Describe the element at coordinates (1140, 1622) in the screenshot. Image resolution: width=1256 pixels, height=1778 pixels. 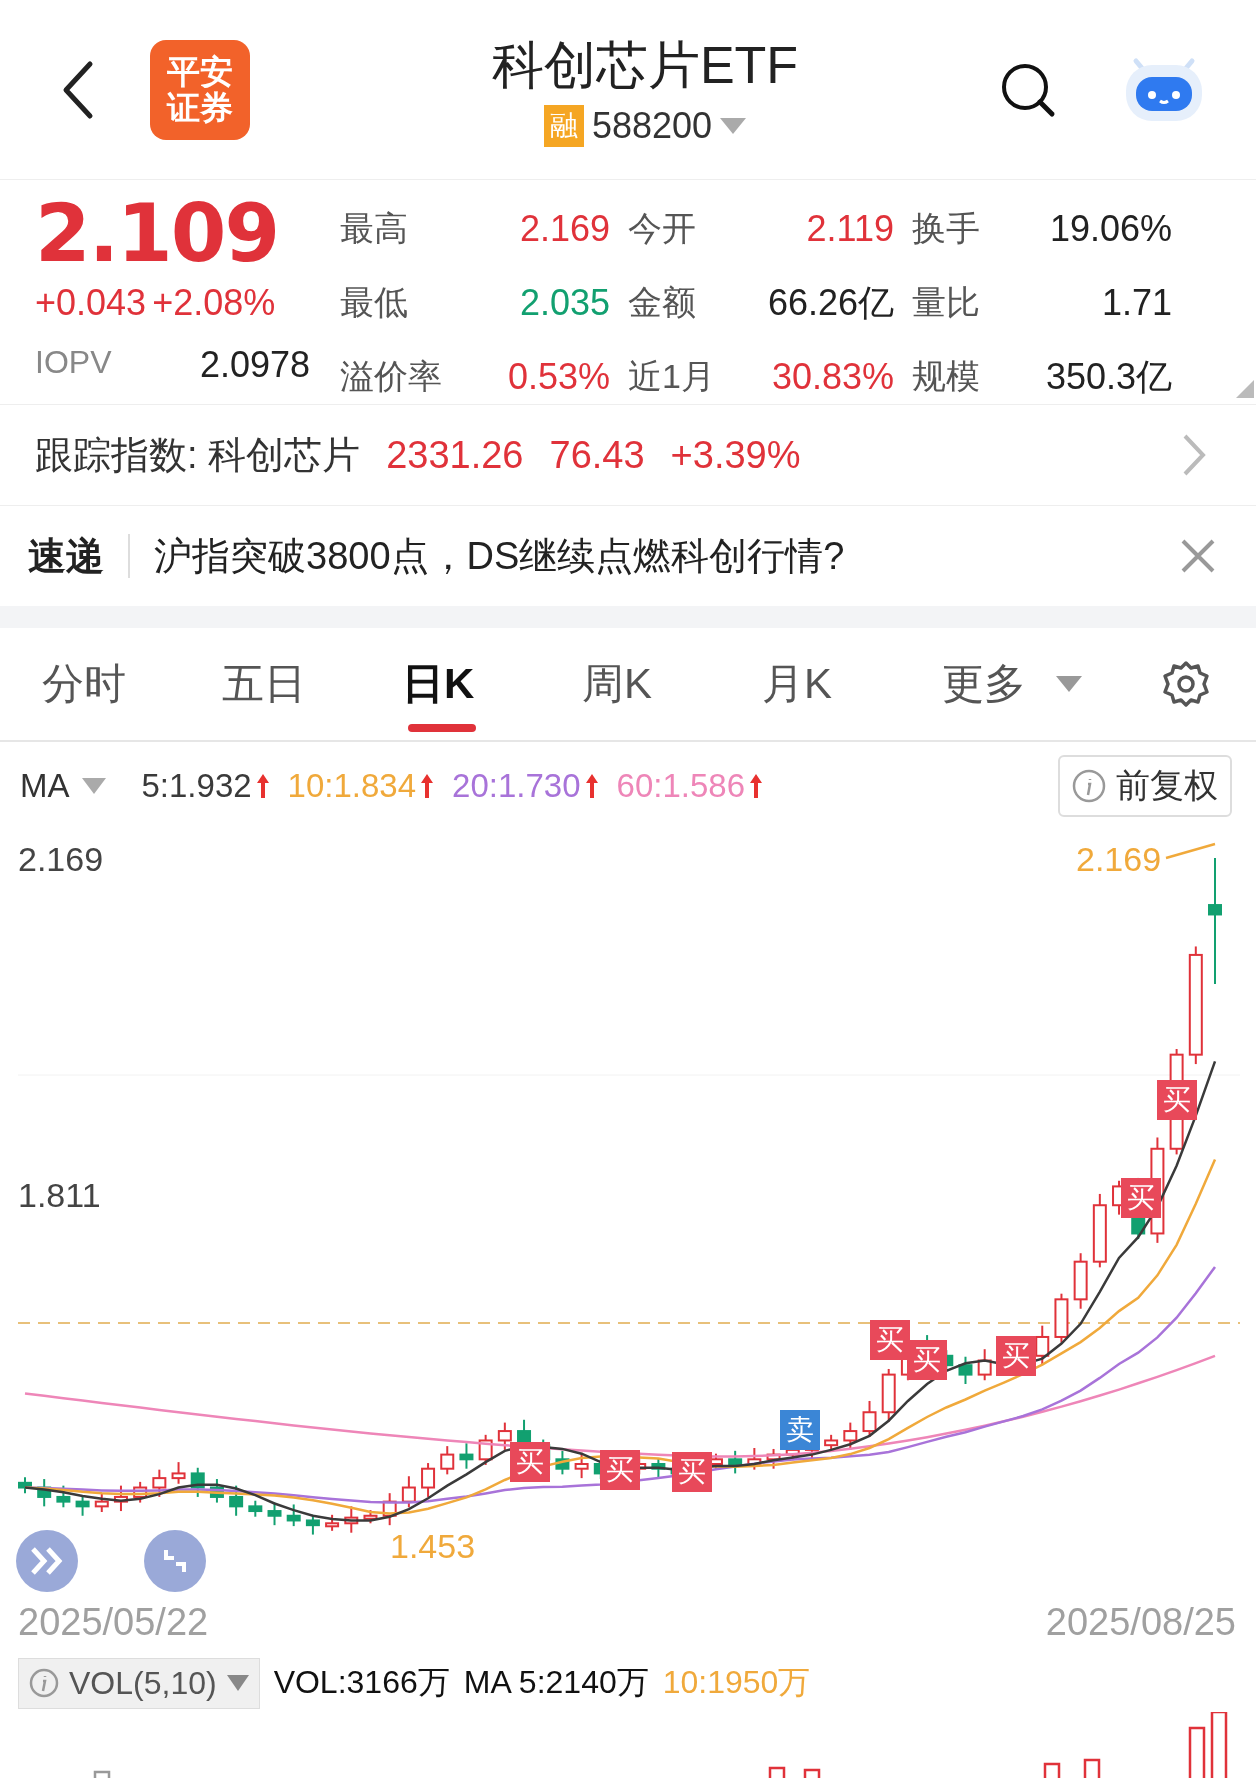
I see `end-date: 2025/08/25` at that location.